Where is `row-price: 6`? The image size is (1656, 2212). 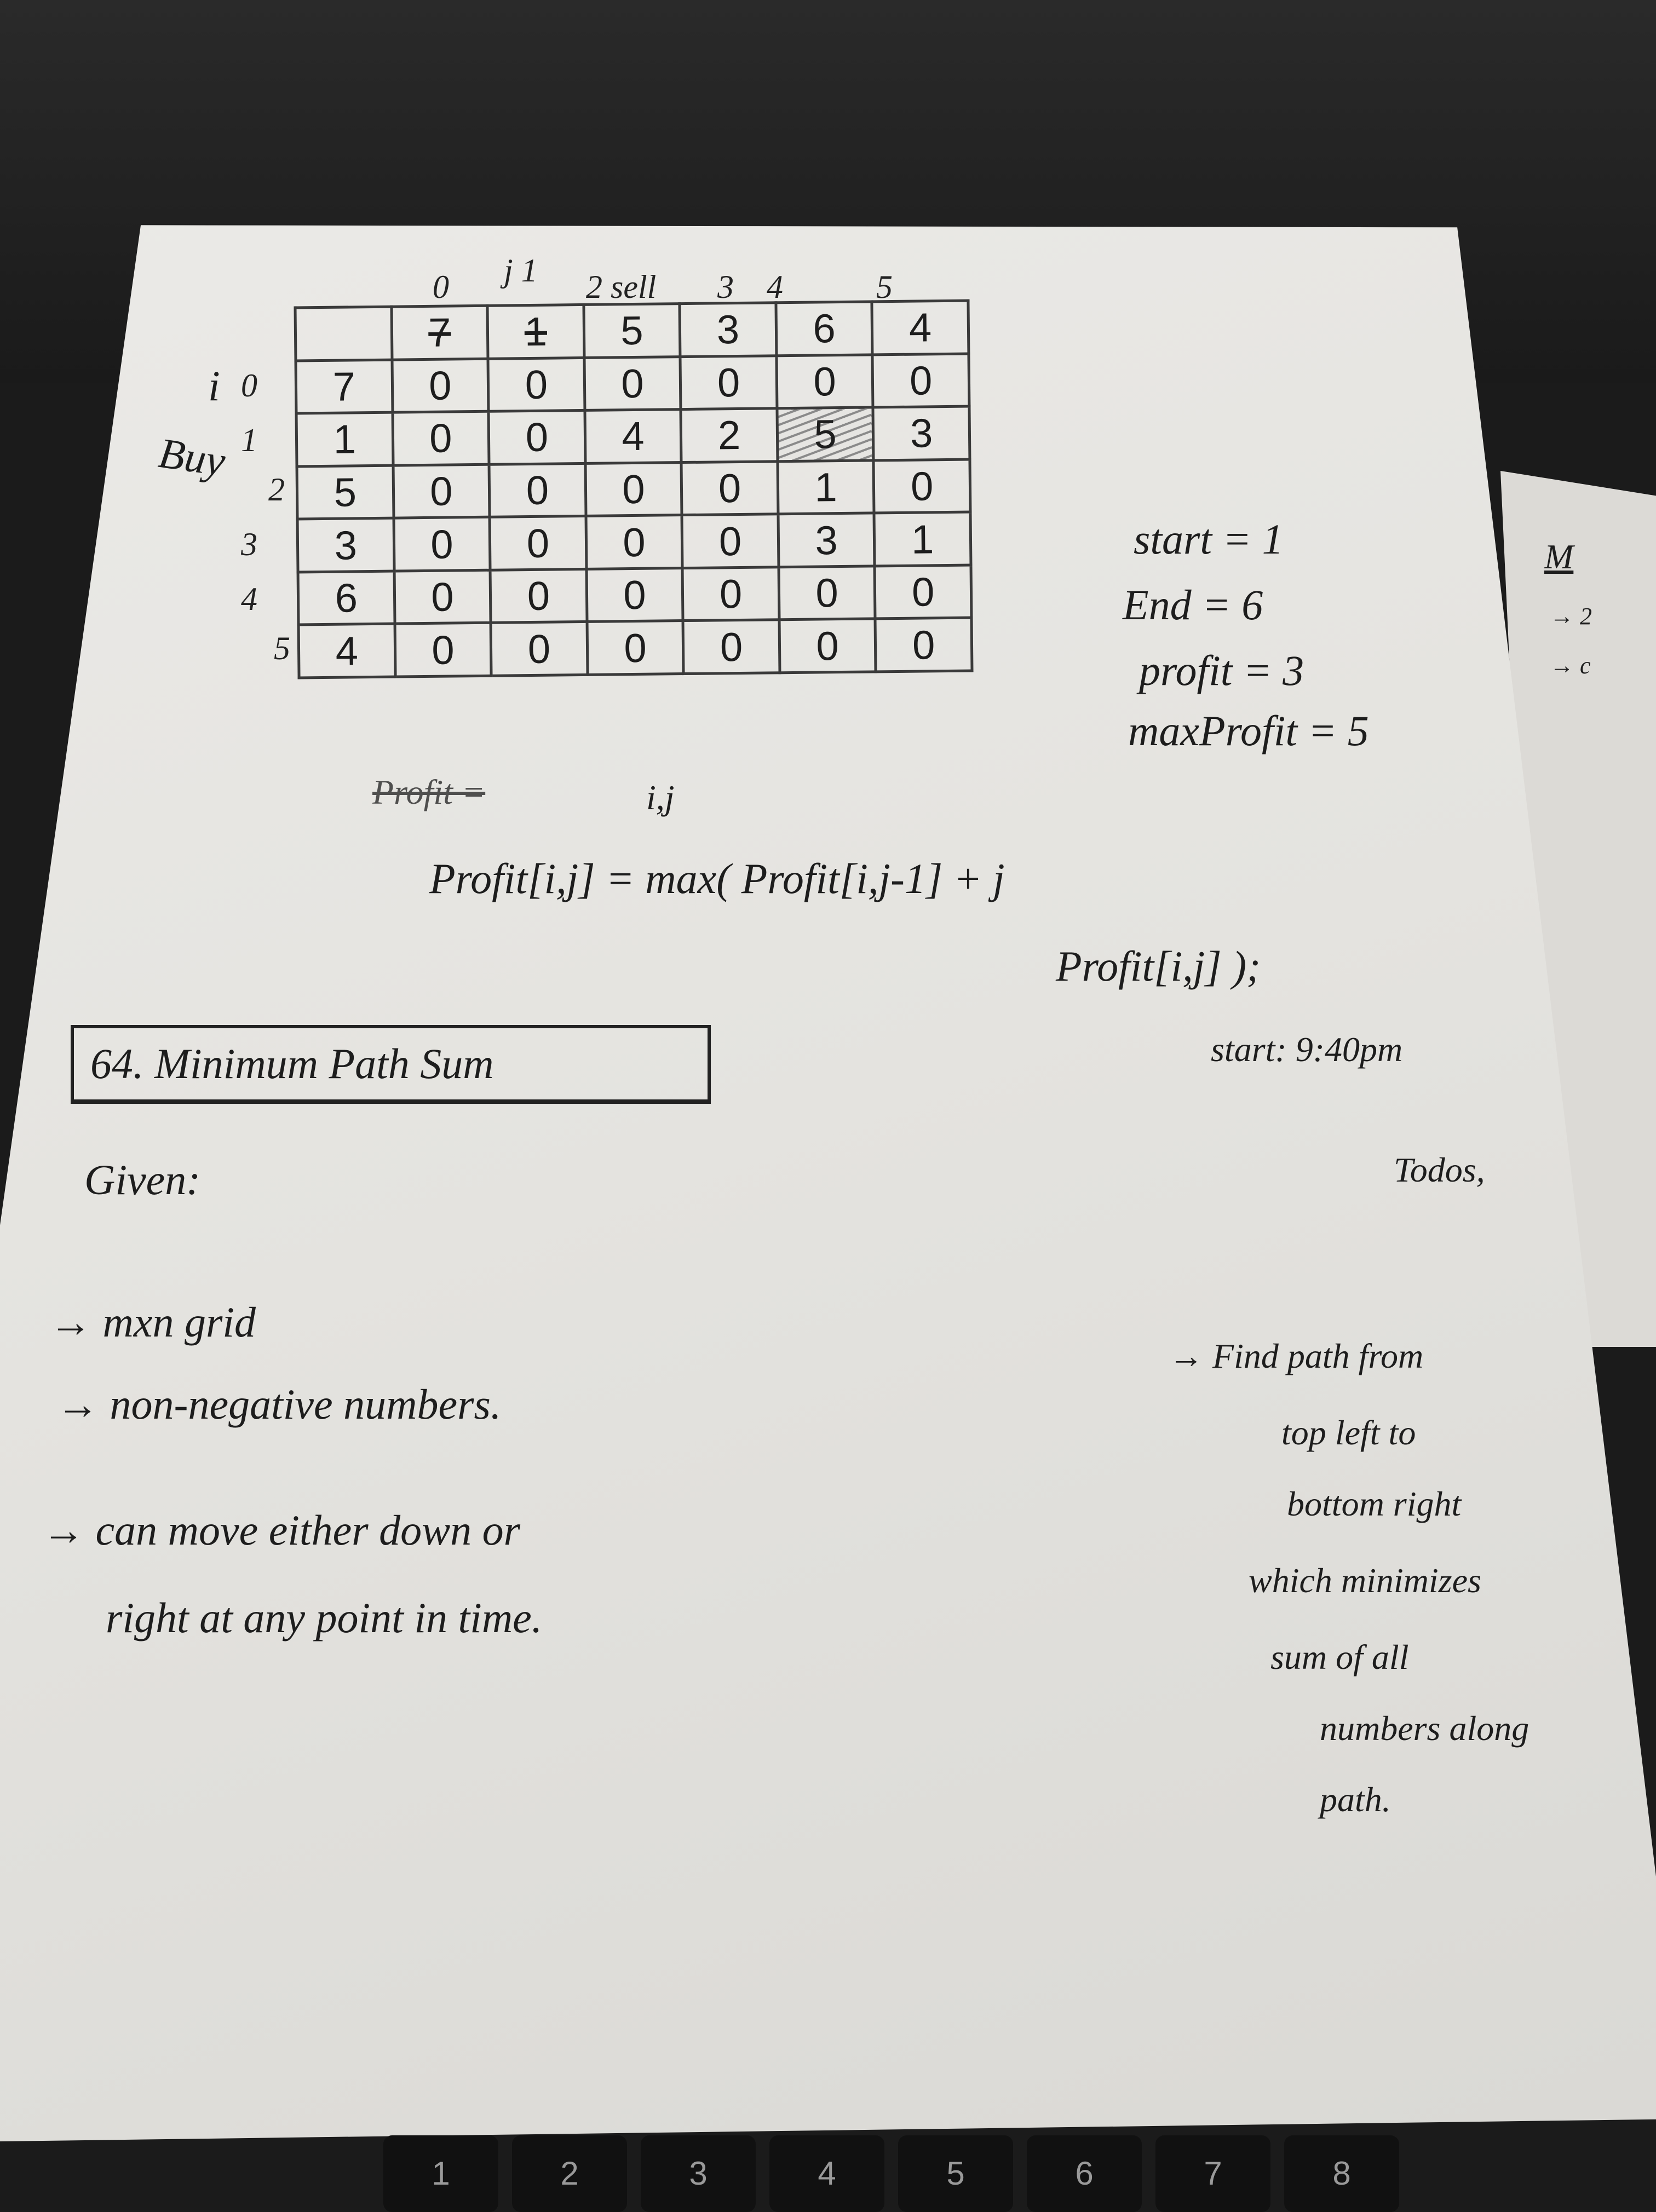 row-price: 6 is located at coordinates (347, 598).